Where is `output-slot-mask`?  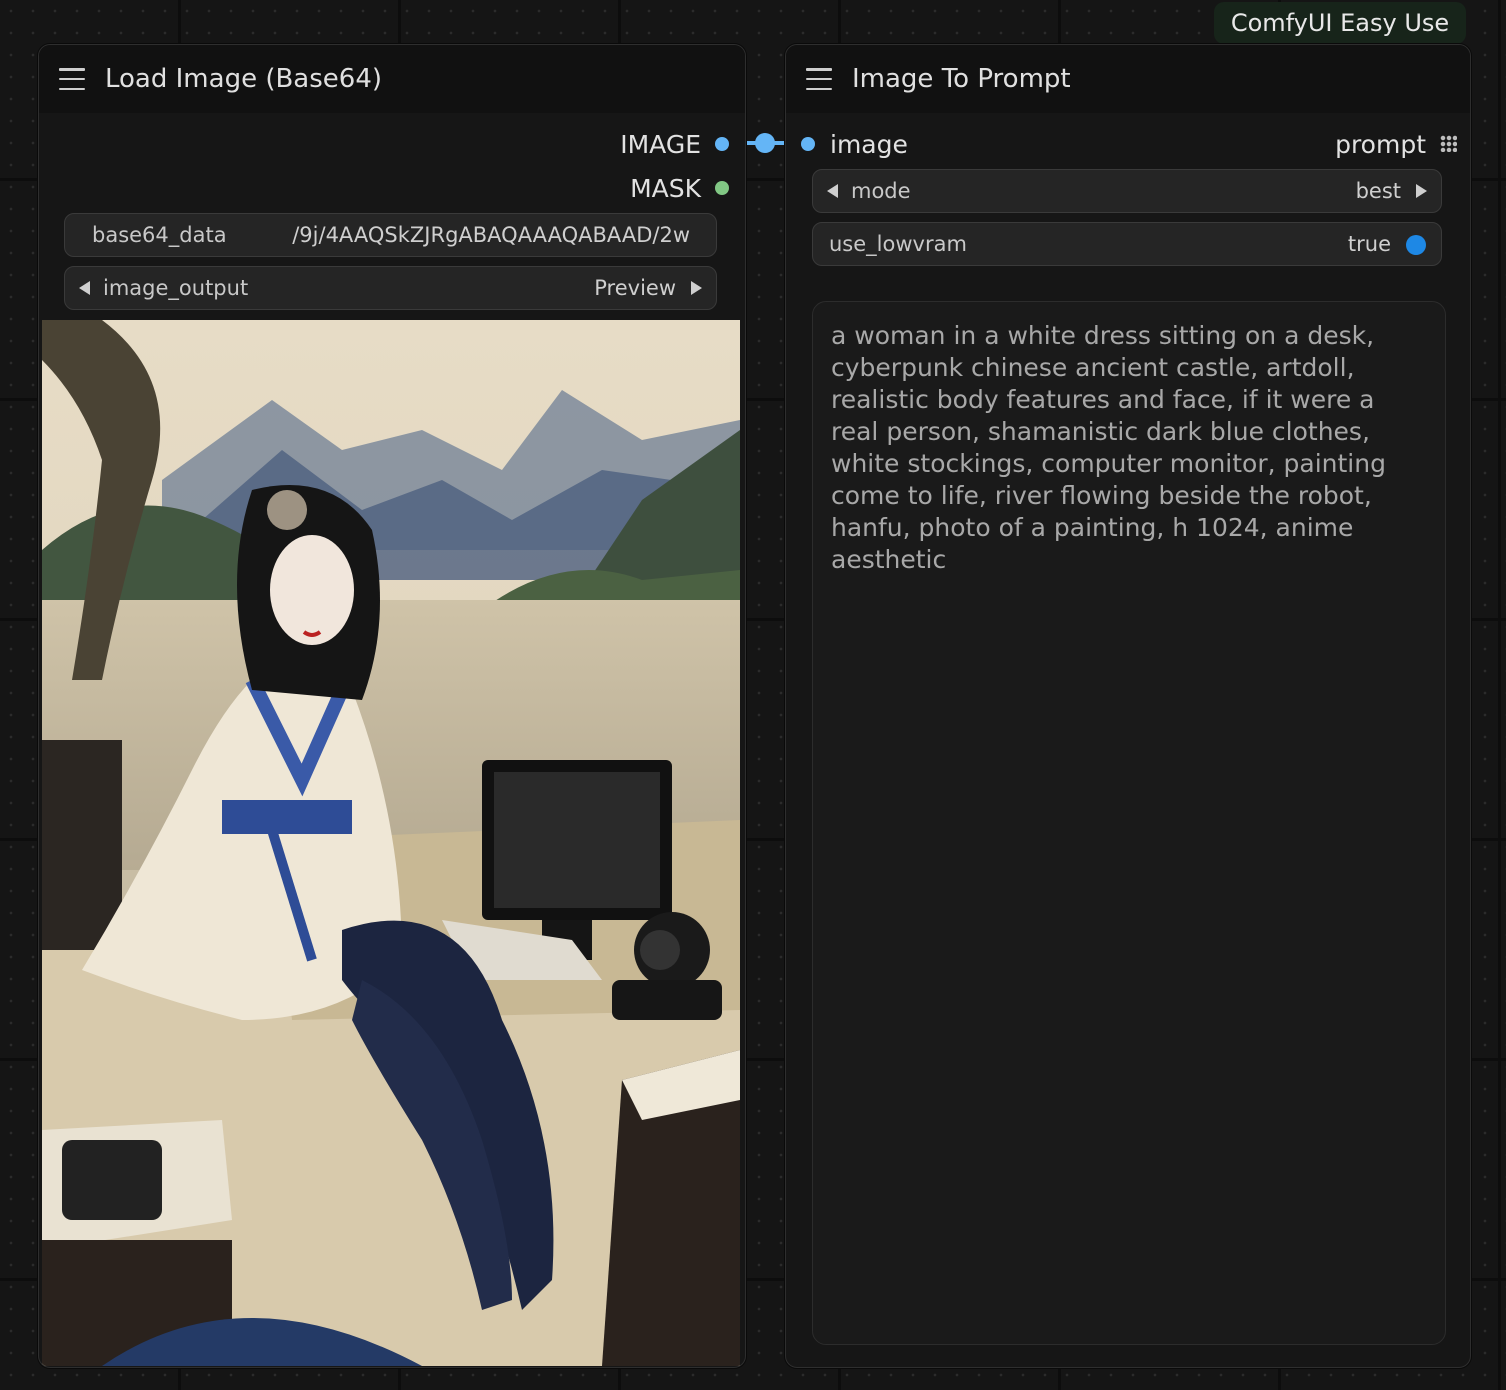
output-slot-mask is located at coordinates (722, 188).